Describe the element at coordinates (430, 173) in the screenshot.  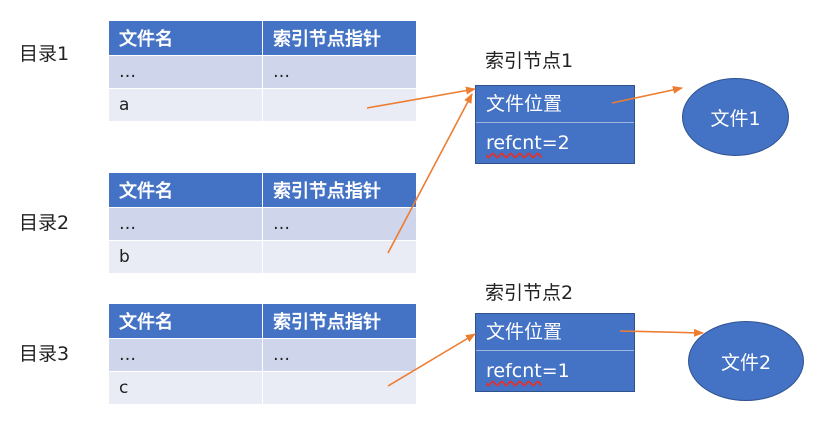
I see `arrow-b-to-inode1` at that location.